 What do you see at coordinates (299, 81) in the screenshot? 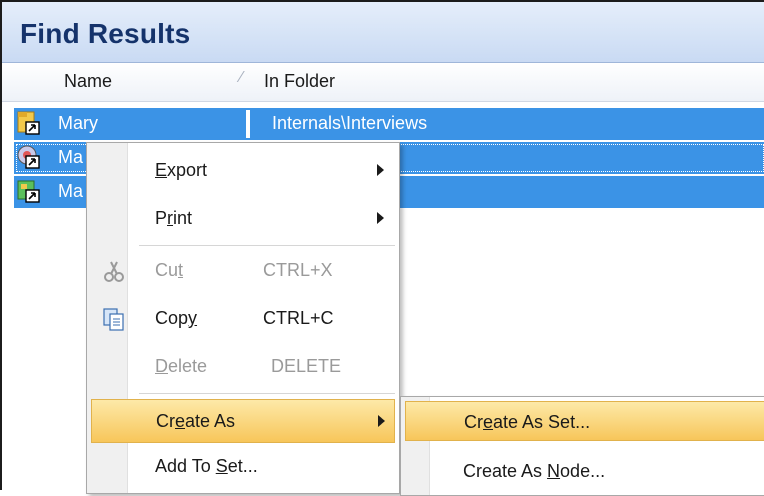
I see `column-header-in-folder: In Folder` at bounding box center [299, 81].